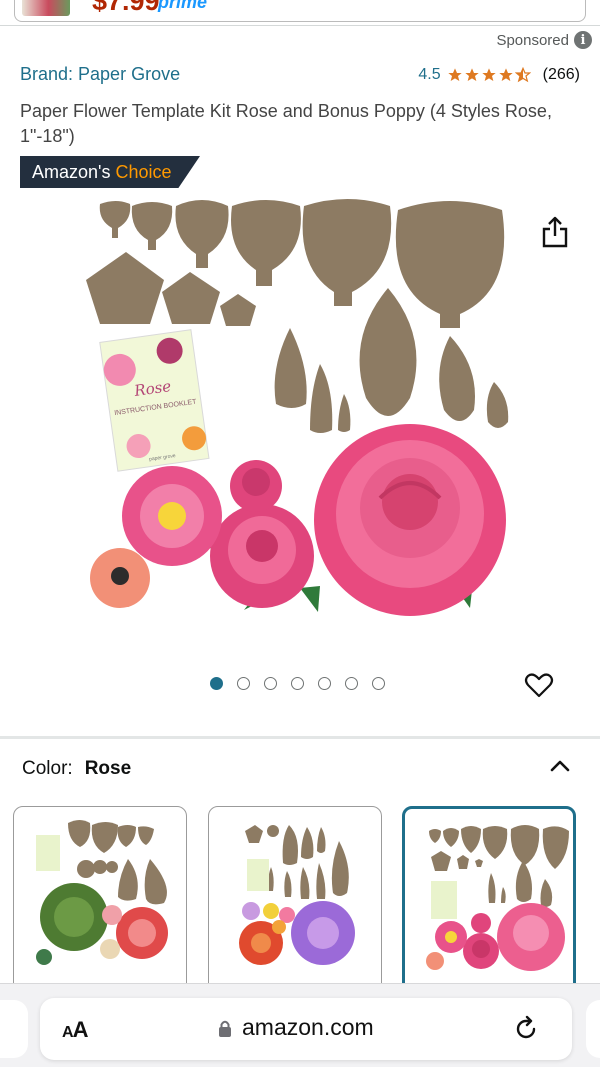  What do you see at coordinates (183, 6) in the screenshot?
I see `prime-logo: prime` at bounding box center [183, 6].